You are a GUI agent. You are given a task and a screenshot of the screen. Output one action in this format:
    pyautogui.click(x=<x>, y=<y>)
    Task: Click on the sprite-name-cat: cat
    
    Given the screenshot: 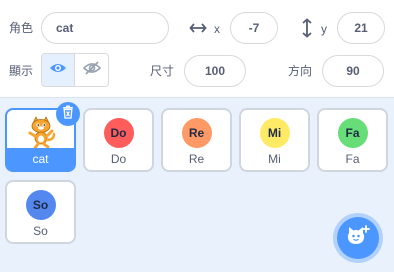 What is the action you would take?
    pyautogui.click(x=40, y=159)
    